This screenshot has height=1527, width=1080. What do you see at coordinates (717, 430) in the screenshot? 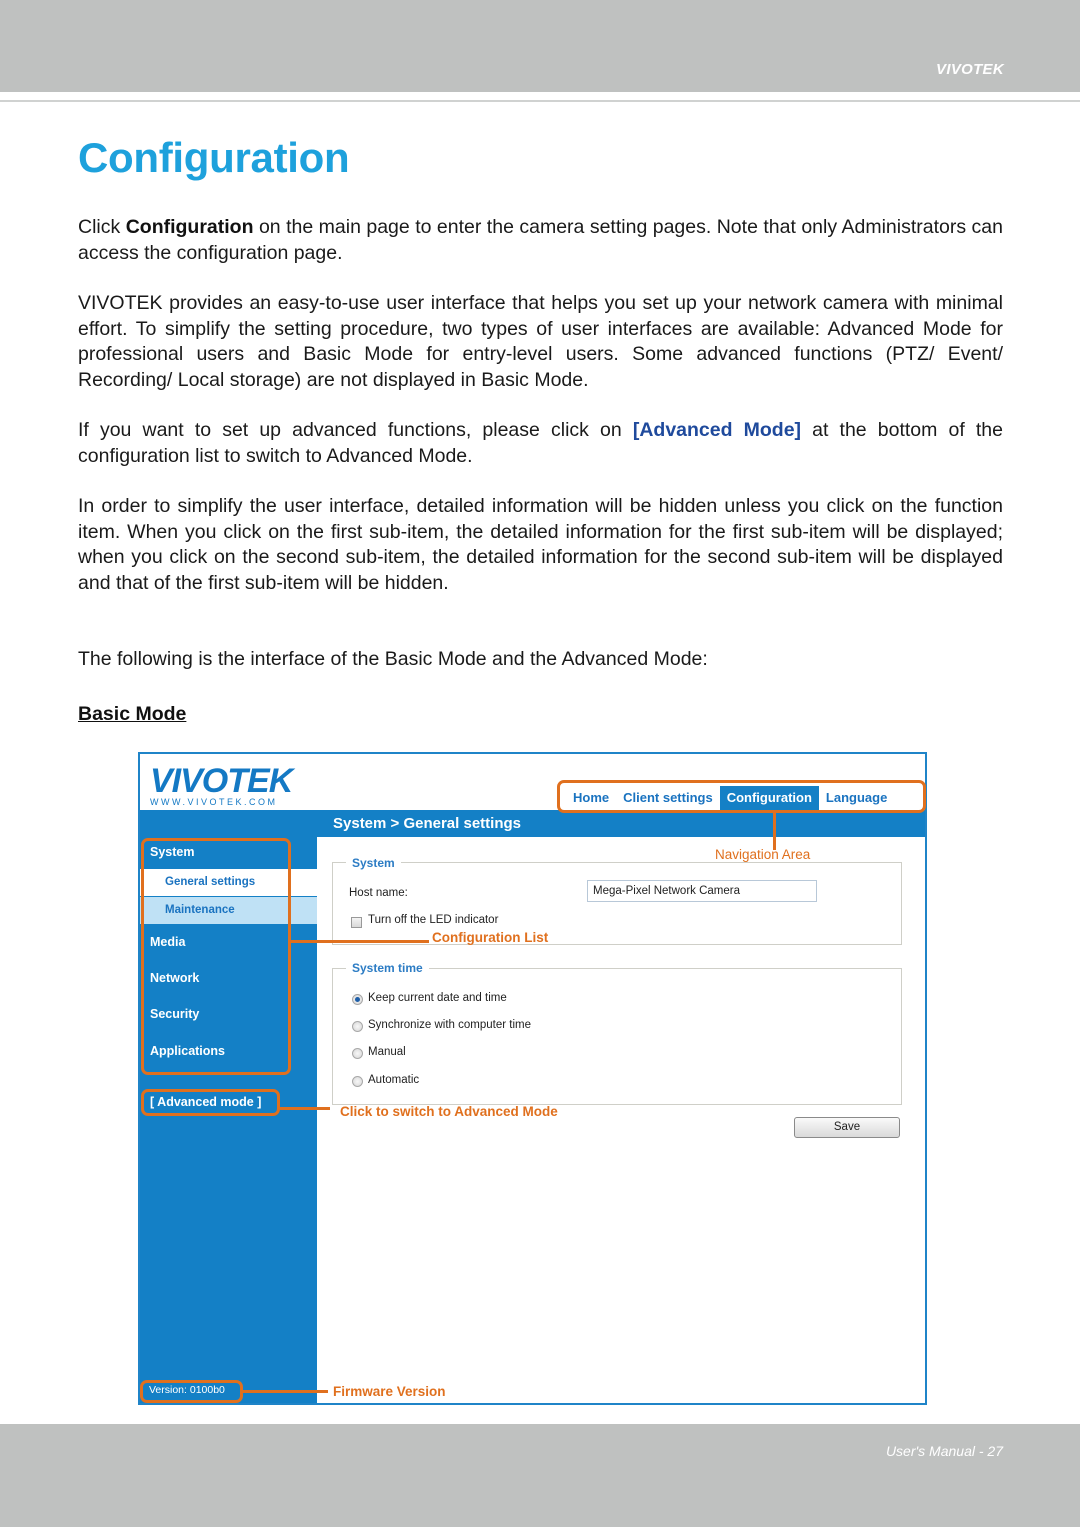
I see `advanced-mode-reference: [Advanced Mode]` at bounding box center [717, 430].